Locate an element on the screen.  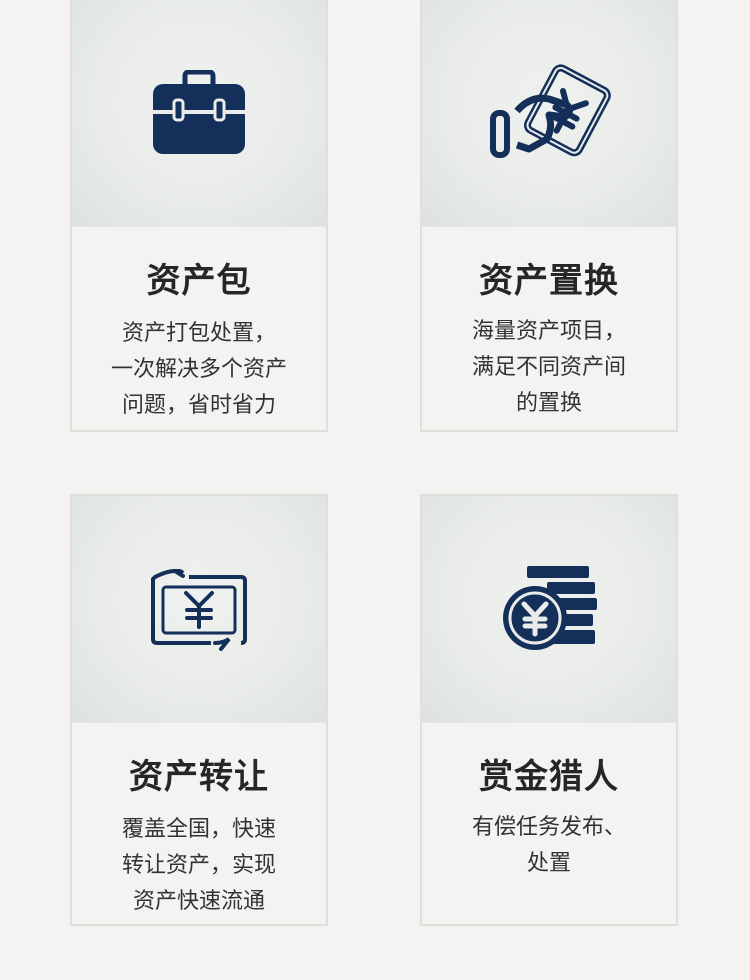
card-title: 资产包 is located at coordinates (199, 281).